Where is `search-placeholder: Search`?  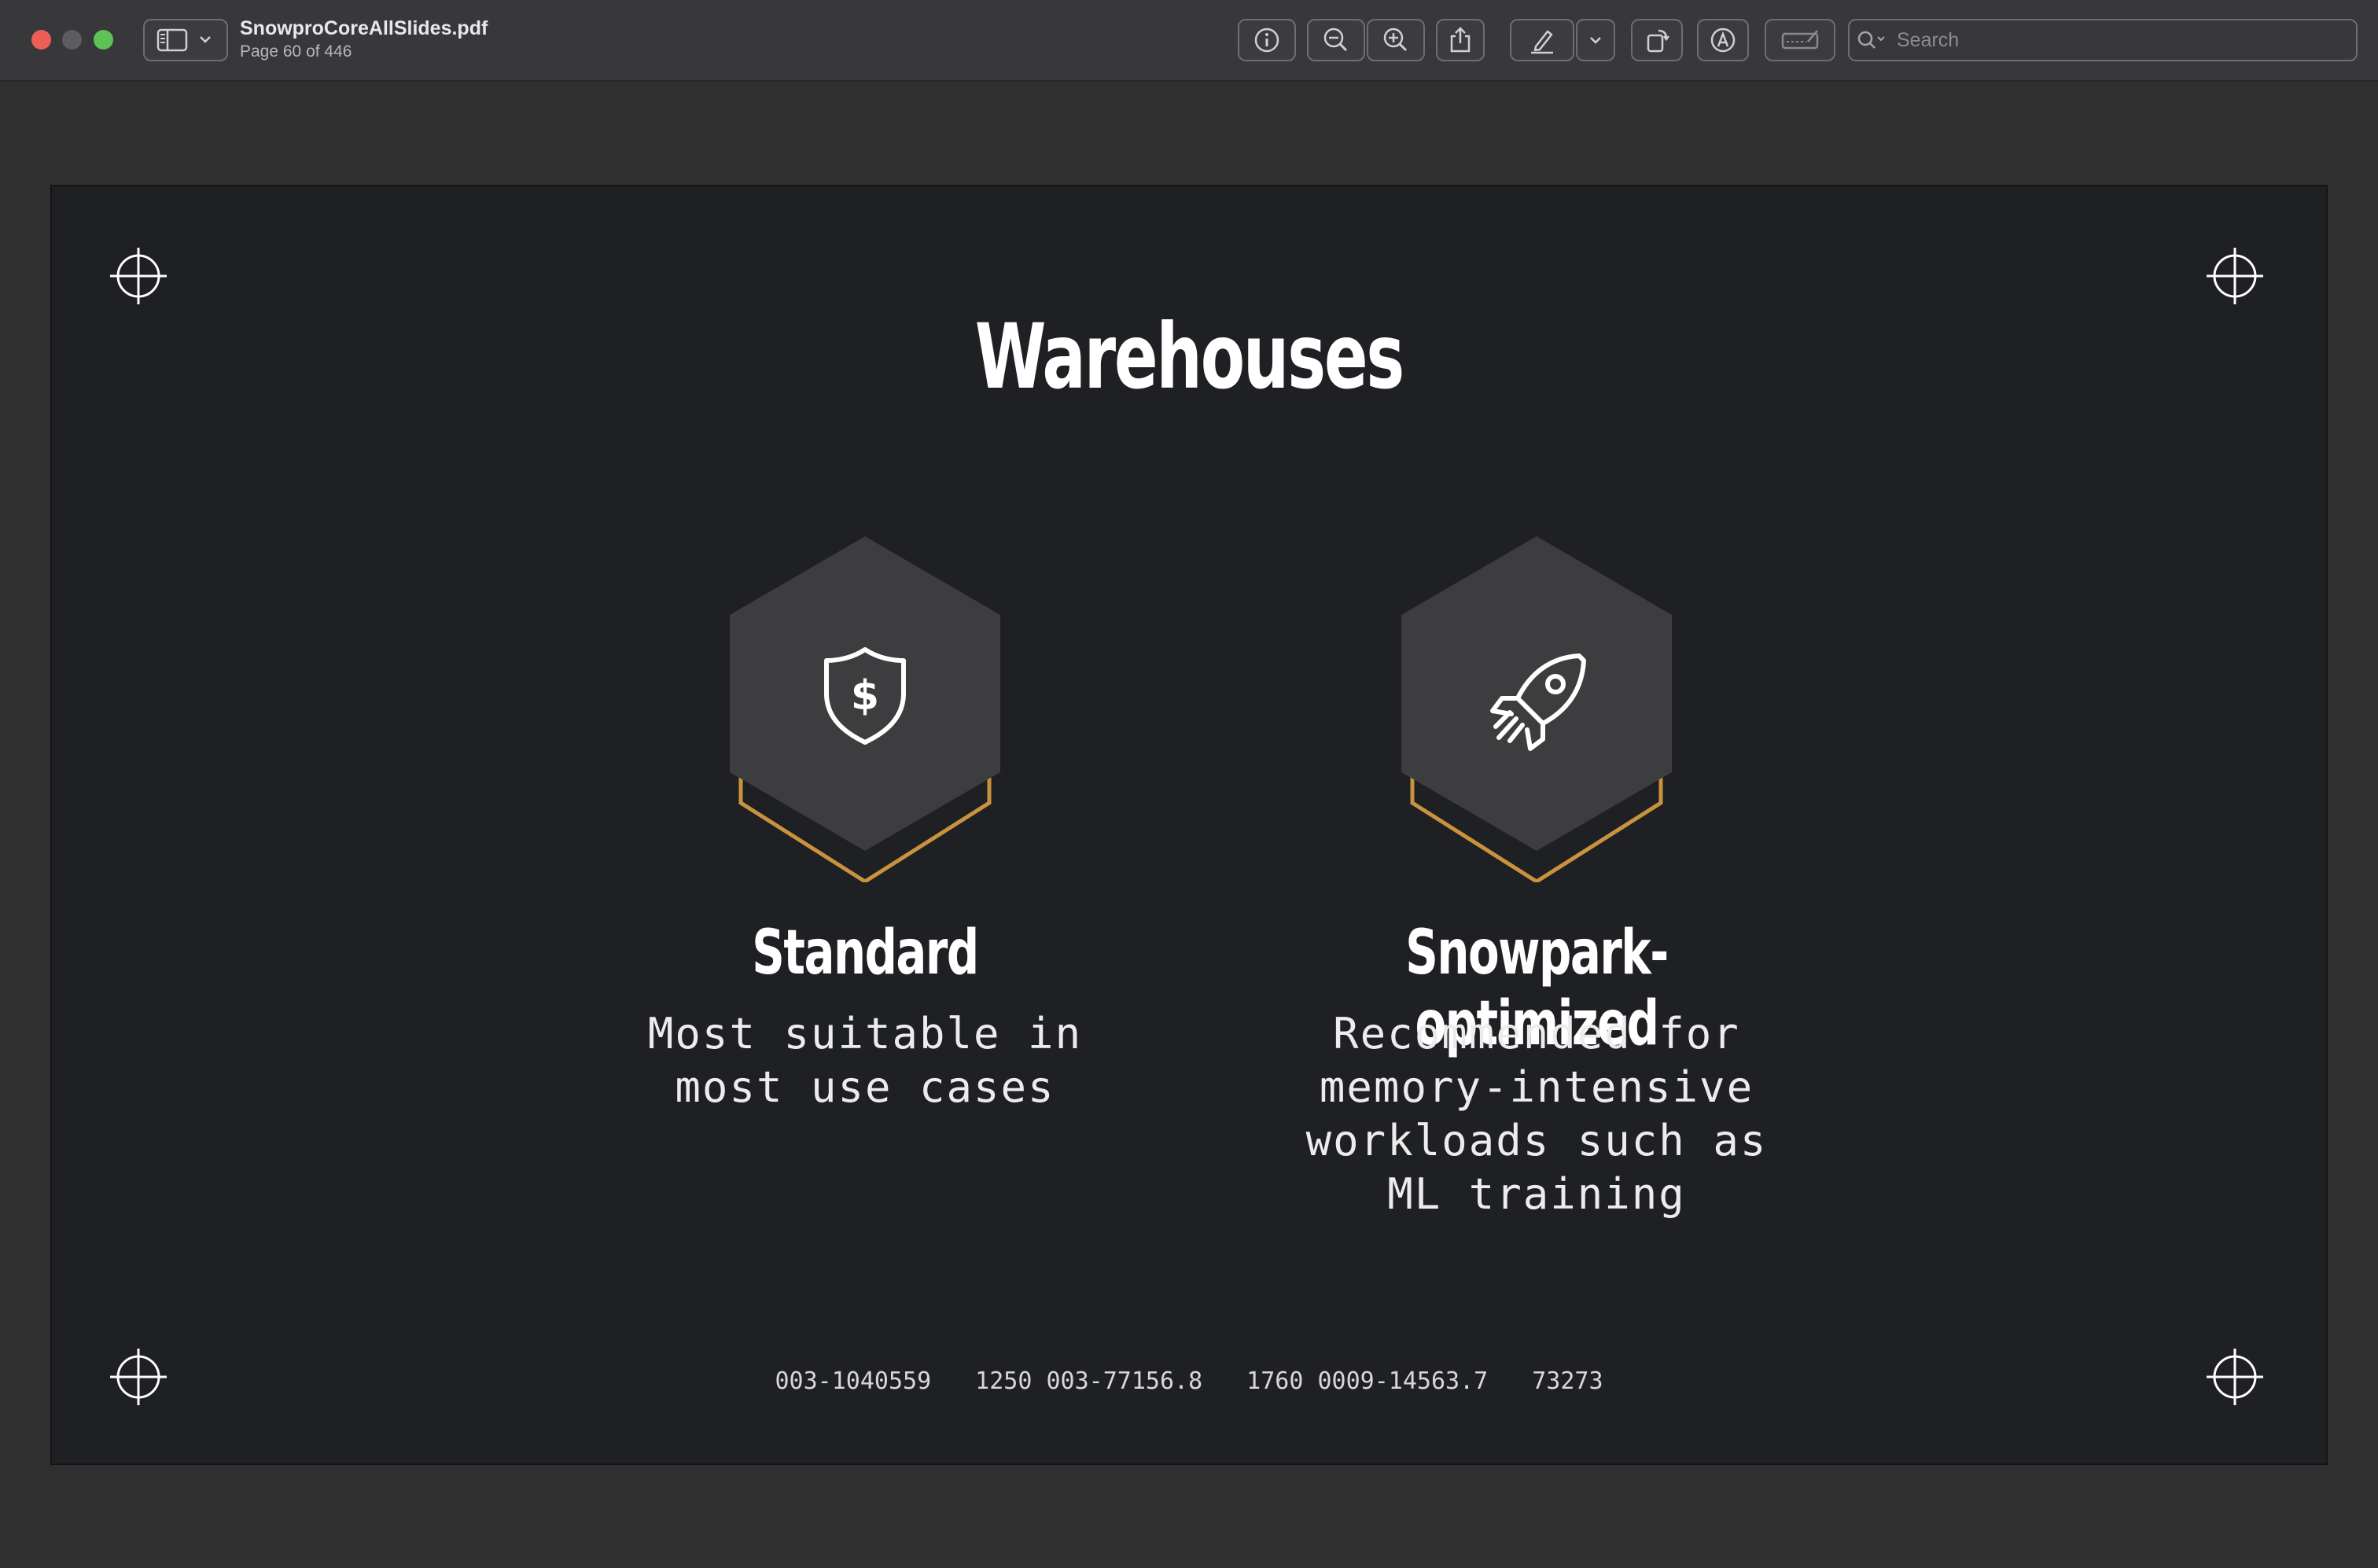 search-placeholder: Search is located at coordinates (1929, 39).